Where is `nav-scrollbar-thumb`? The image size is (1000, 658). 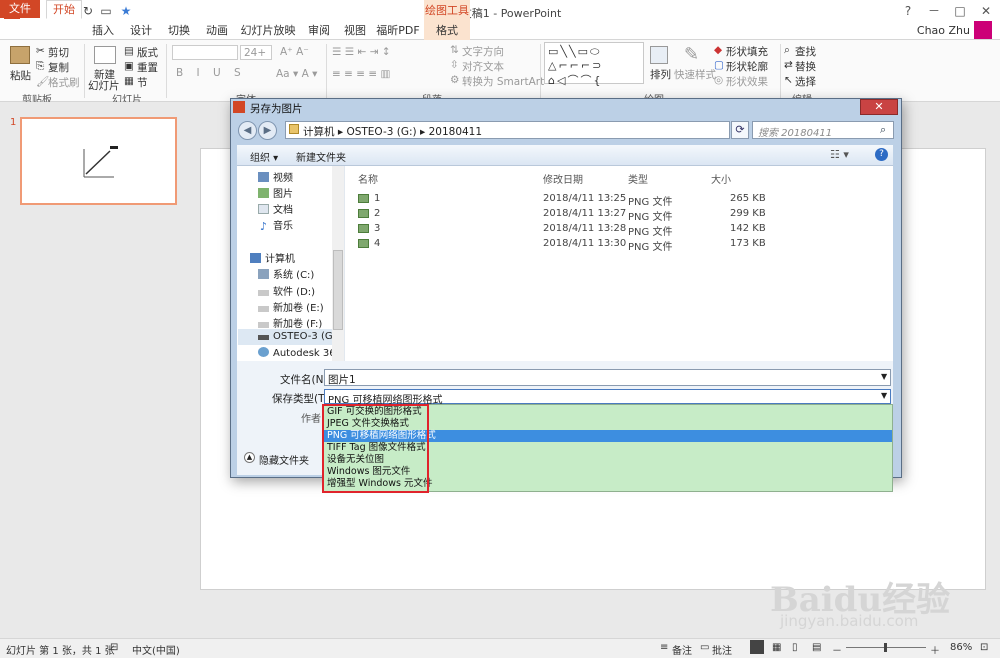
nav-scrollbar-thumb is located at coordinates (338, 290).